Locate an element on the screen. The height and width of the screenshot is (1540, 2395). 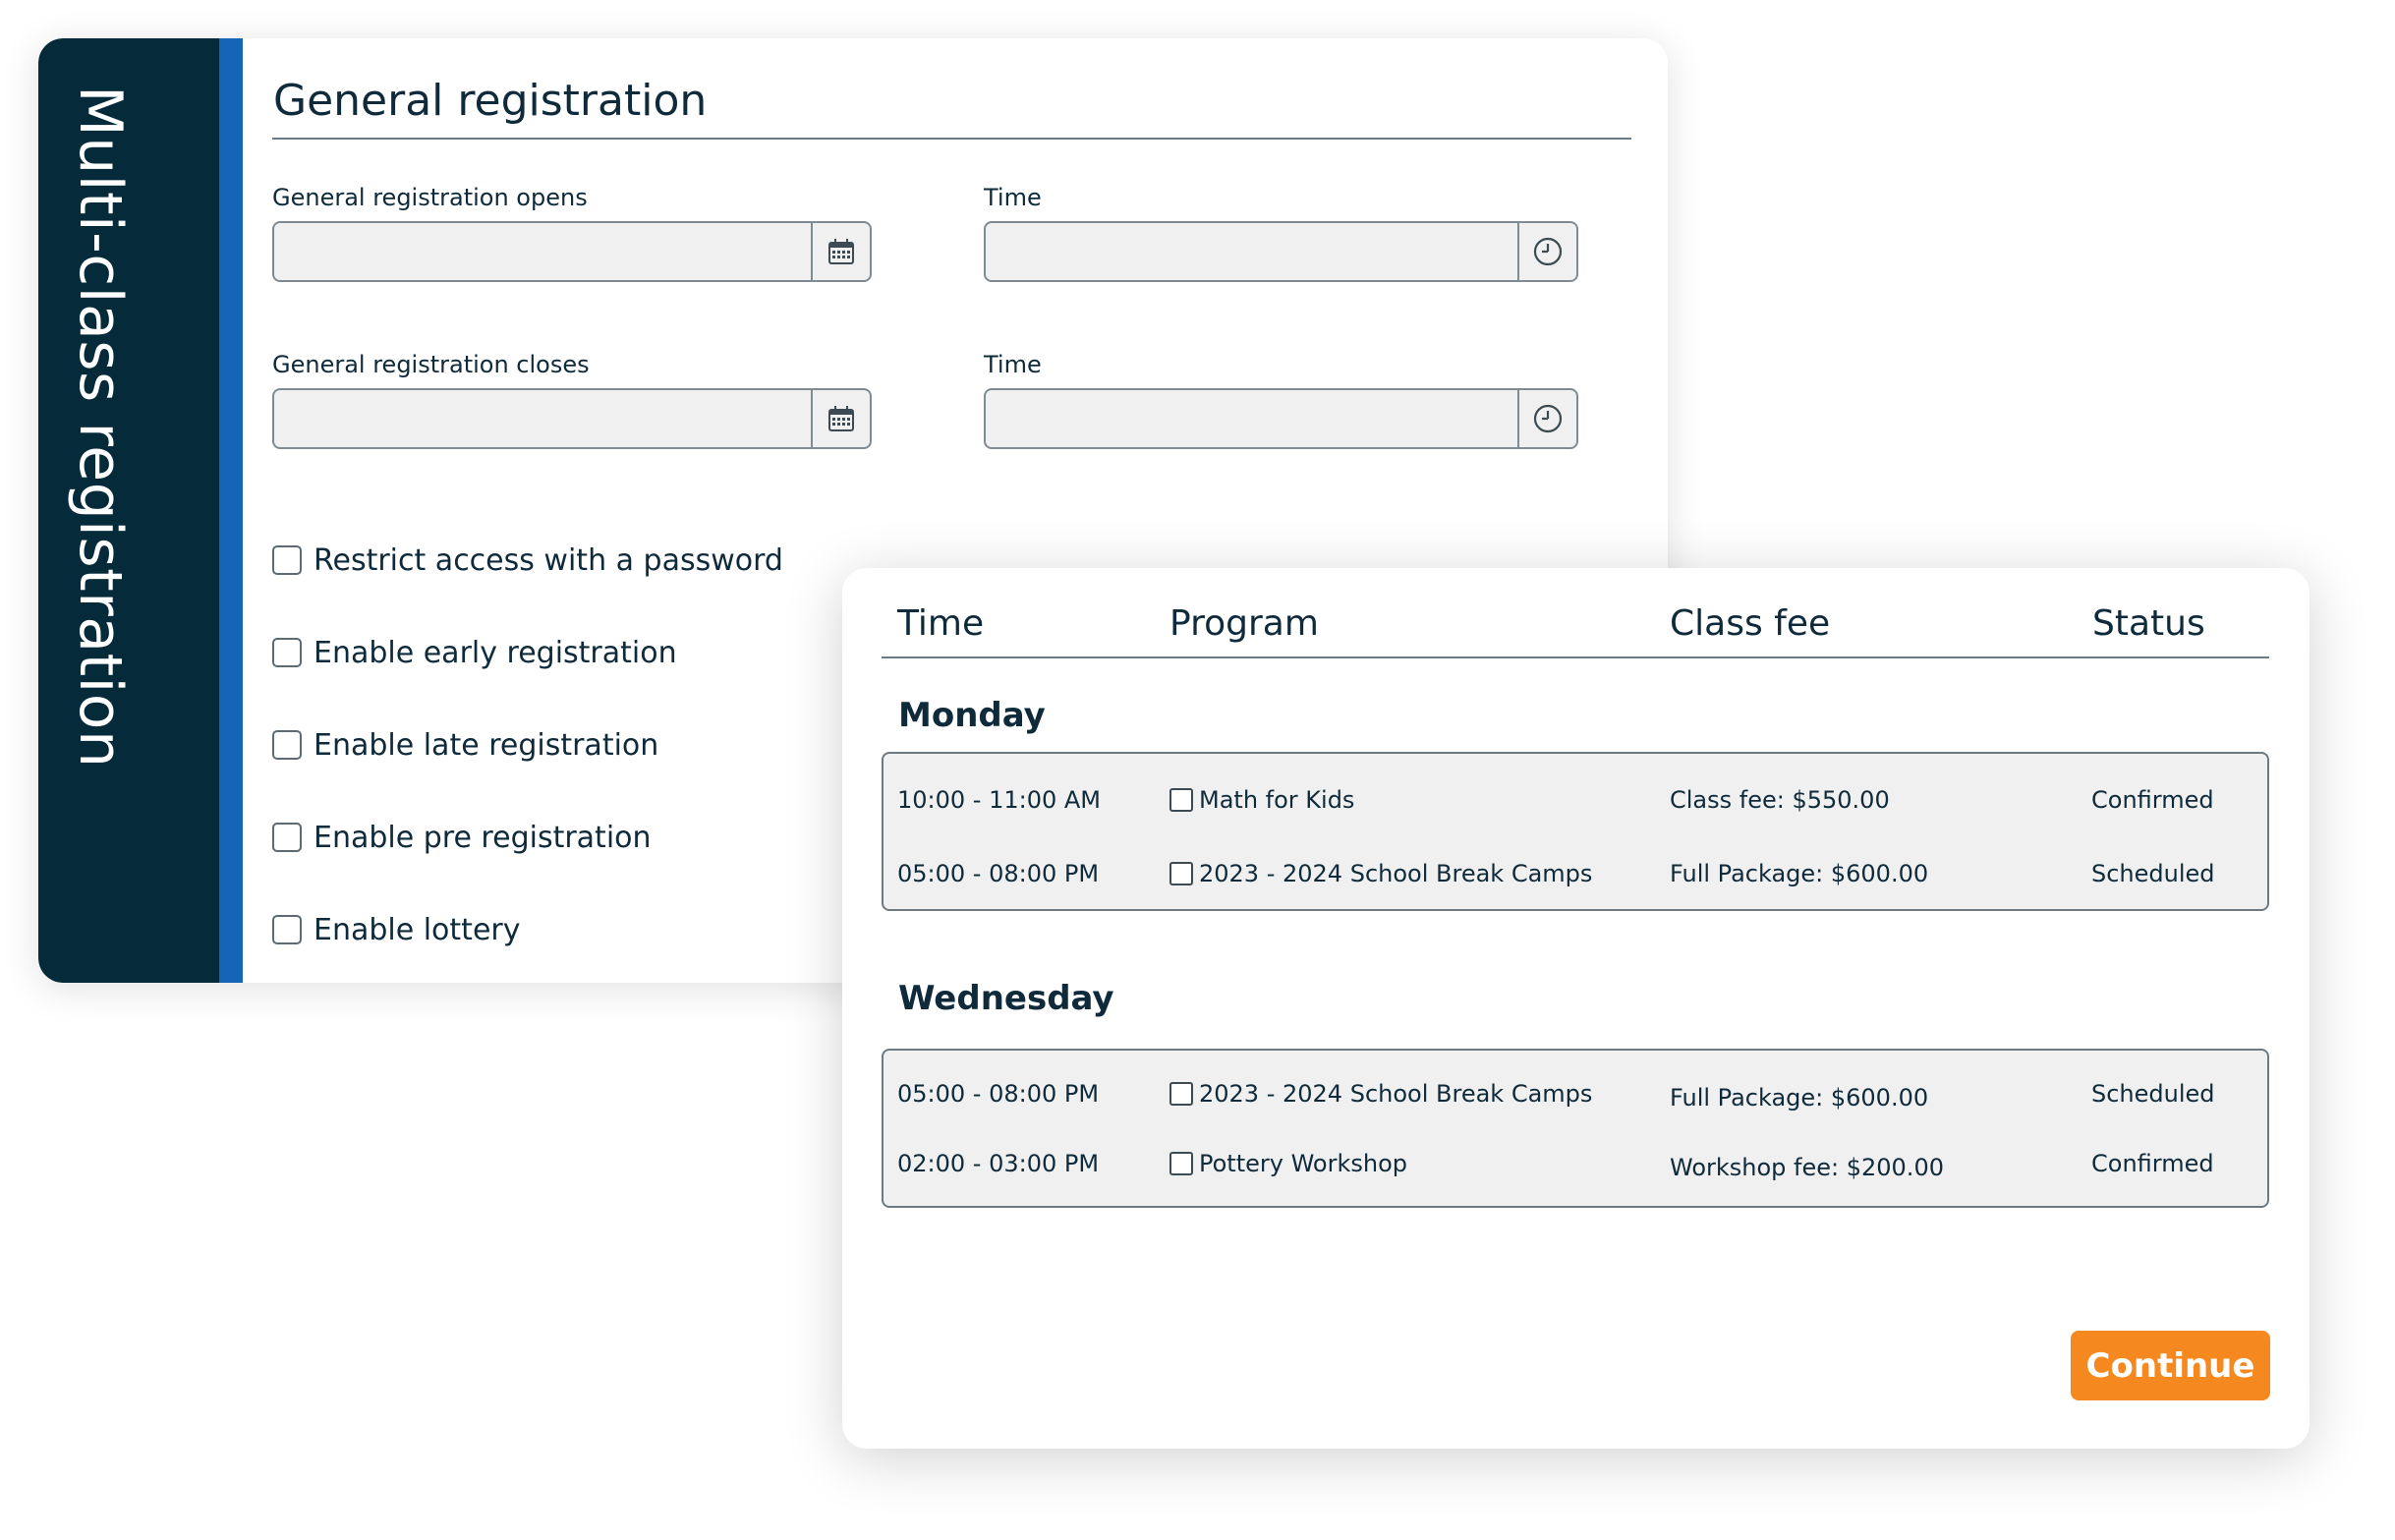
day-heading-wednesday: Wednesday is located at coordinates (1006, 998).